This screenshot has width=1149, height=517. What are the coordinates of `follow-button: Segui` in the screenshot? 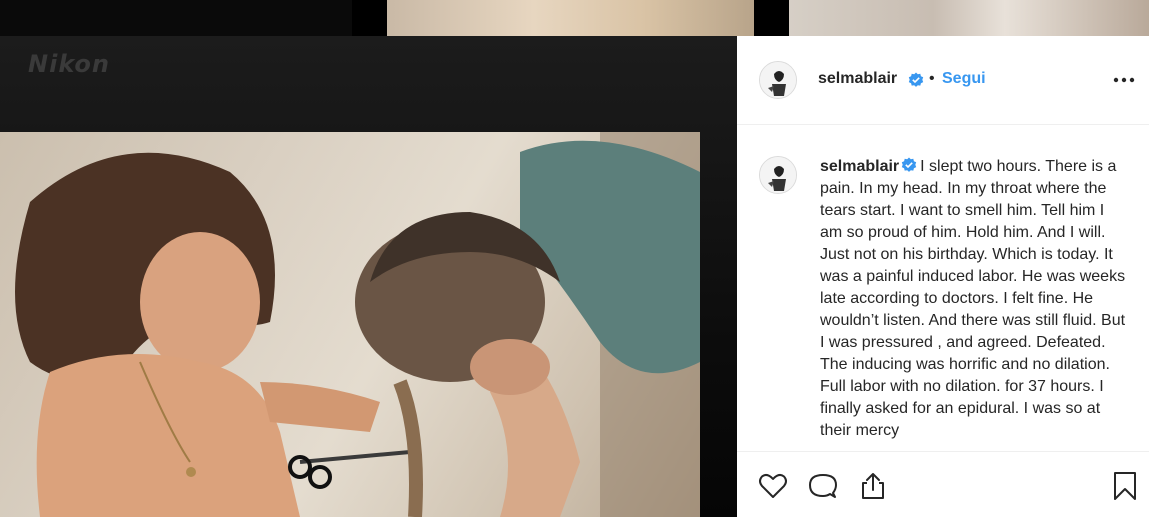 It's located at (964, 79).